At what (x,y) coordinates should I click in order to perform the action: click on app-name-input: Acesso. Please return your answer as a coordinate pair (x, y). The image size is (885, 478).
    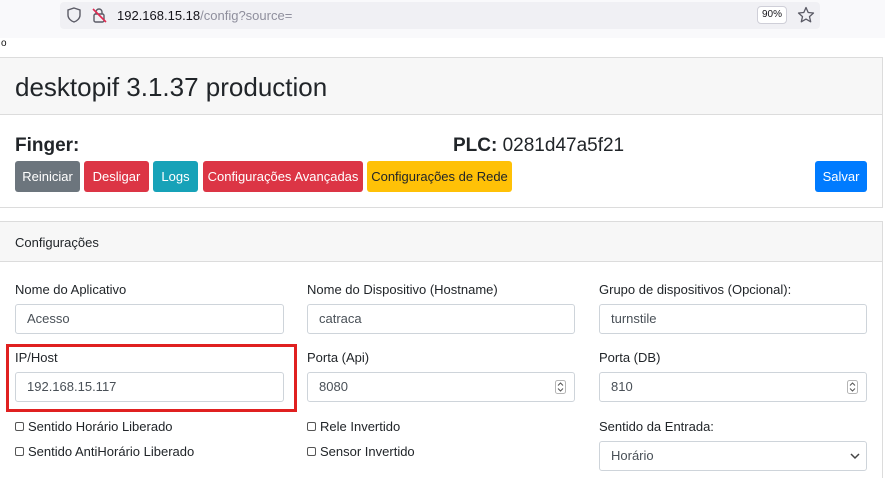
    Looking at the image, I should click on (149, 319).